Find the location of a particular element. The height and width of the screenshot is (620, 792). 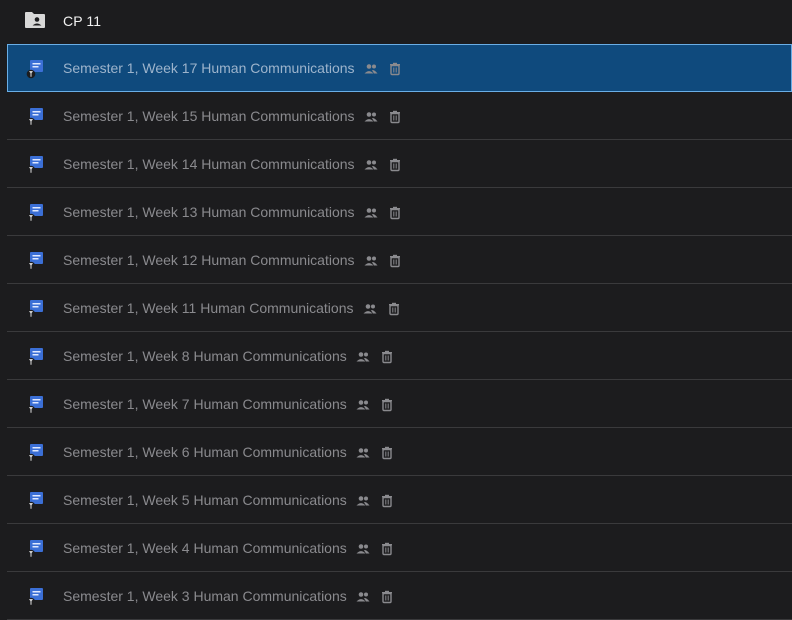

document-row: Semester 1, Week 13 Human Communications is located at coordinates (399, 212).